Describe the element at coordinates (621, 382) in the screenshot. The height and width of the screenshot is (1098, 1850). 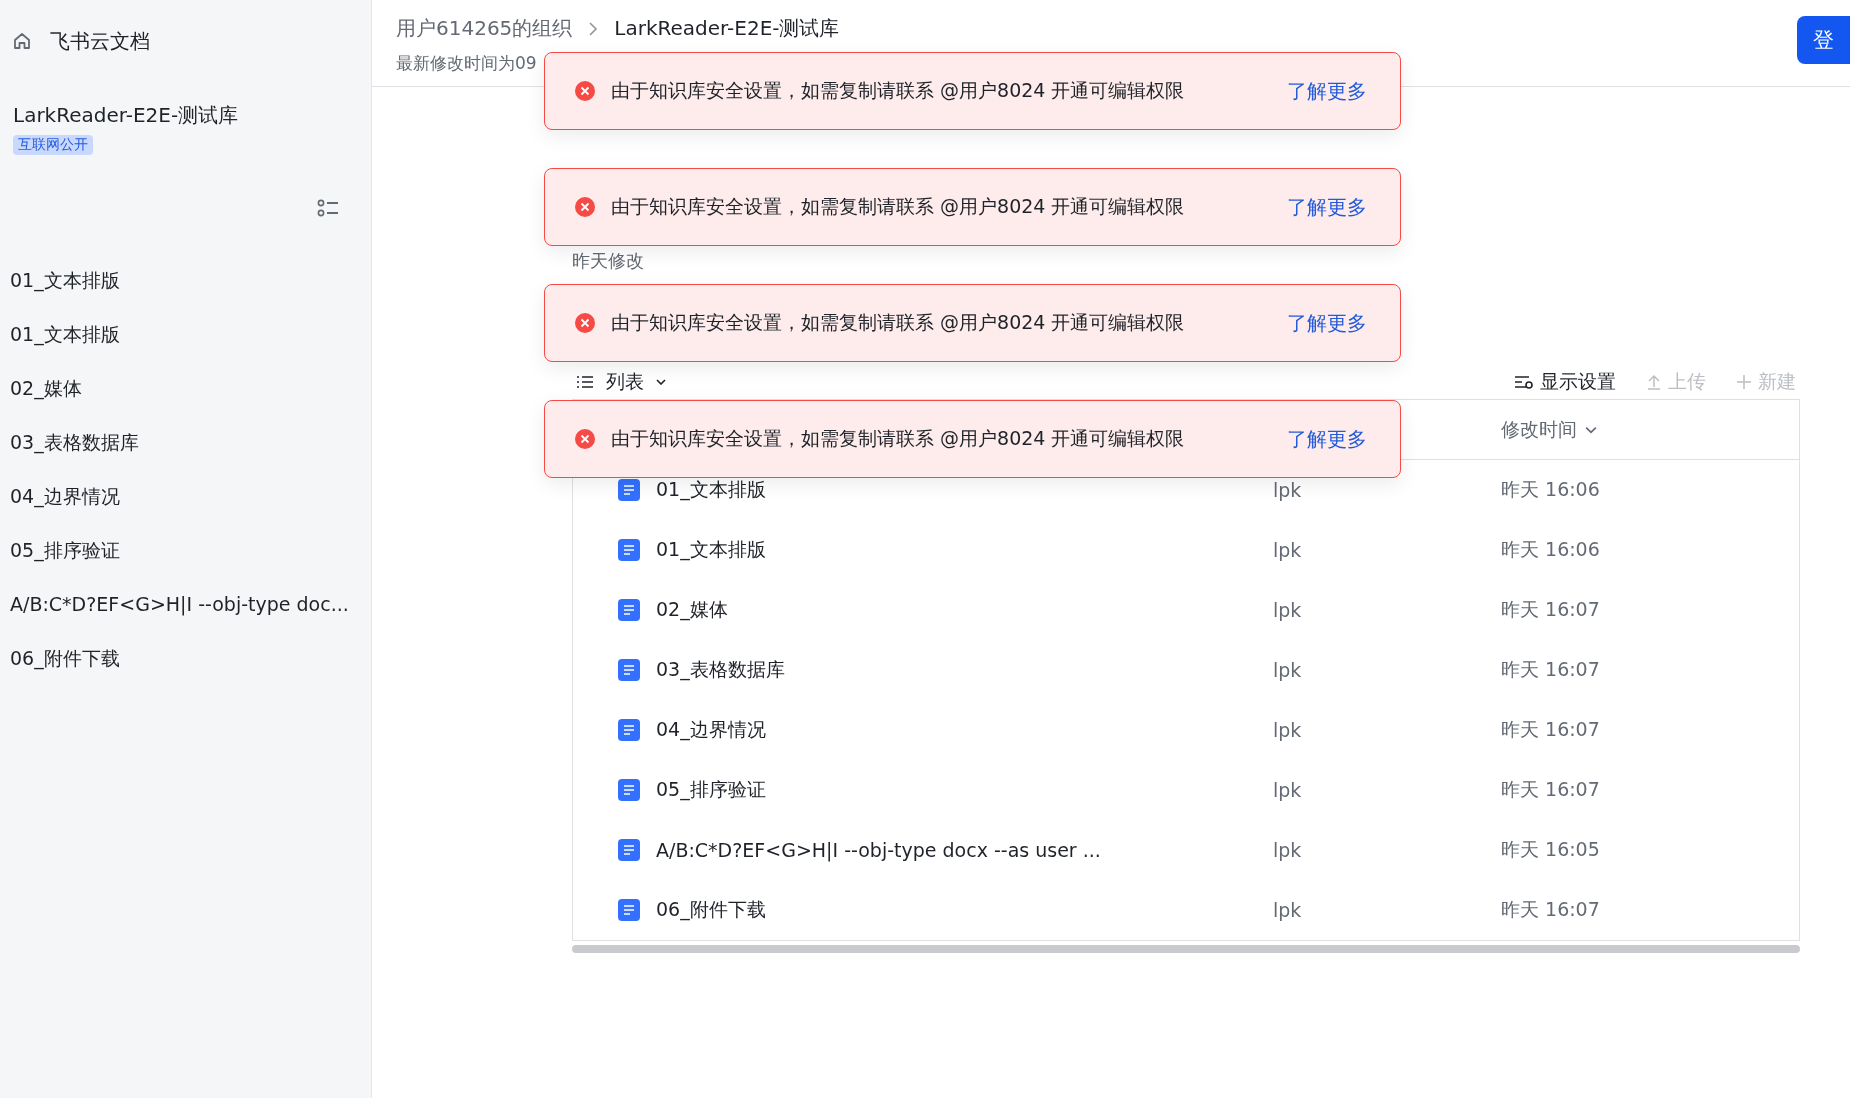
I see `view-switch: 列表` at that location.